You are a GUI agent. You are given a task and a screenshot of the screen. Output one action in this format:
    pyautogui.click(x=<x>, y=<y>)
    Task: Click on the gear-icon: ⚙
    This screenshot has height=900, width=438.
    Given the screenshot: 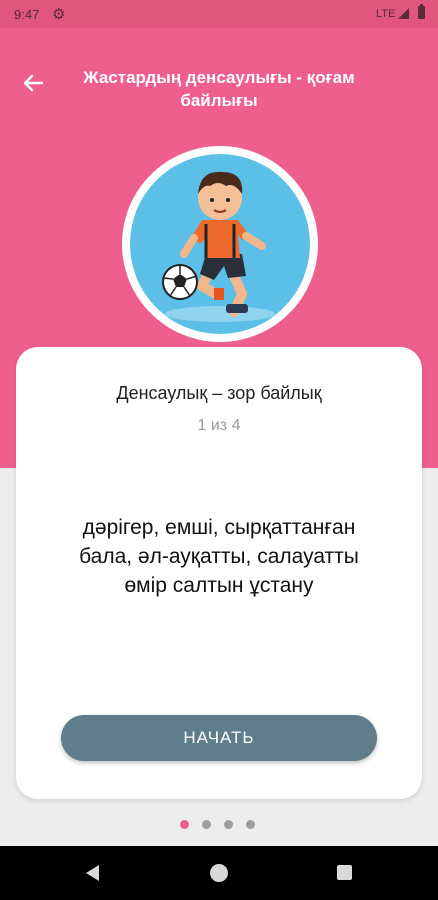 What is the action you would take?
    pyautogui.click(x=59, y=14)
    